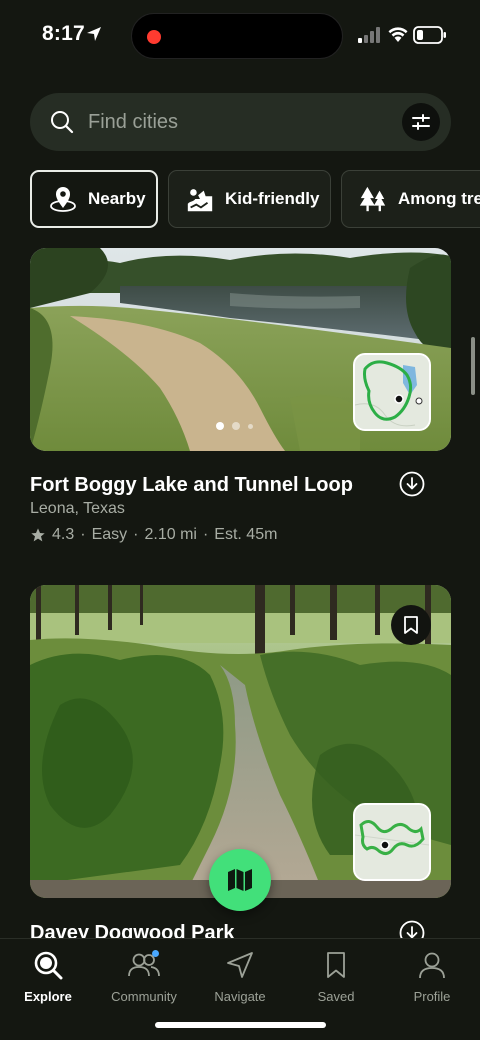 The height and width of the screenshot is (1040, 480). I want to click on trail-stats: 4.3 · Easy · 2.10 mi · Est. 45m, so click(153, 535).